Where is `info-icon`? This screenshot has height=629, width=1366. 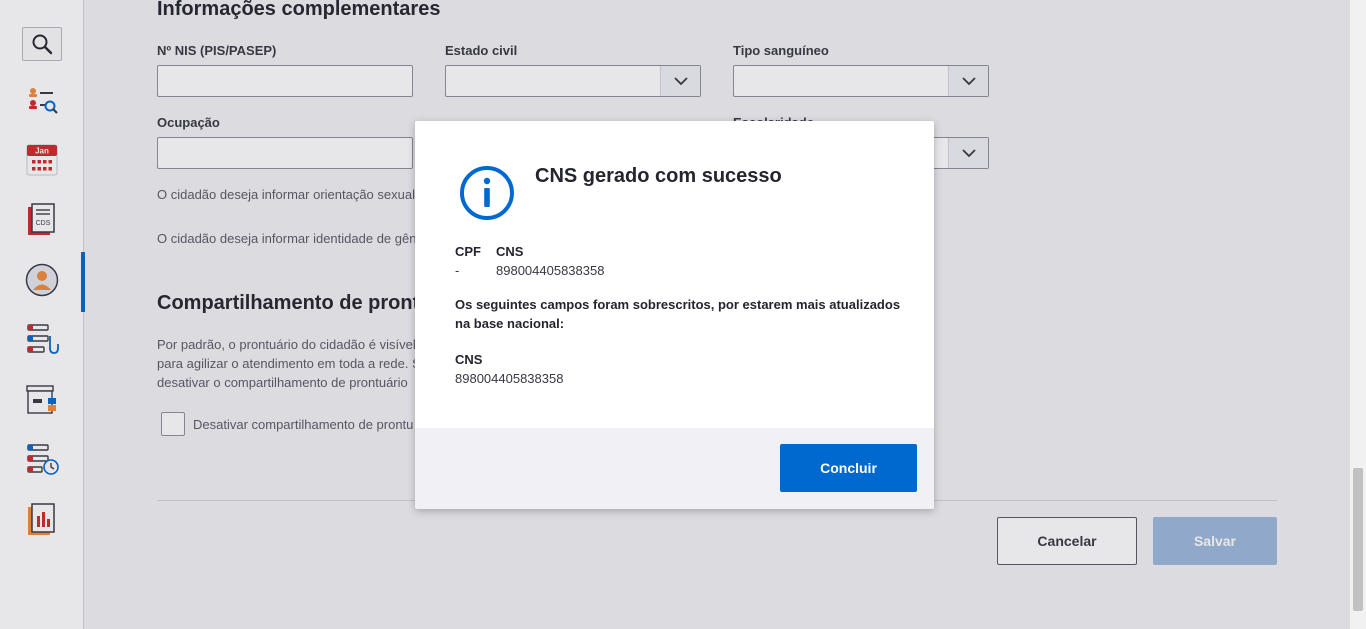 info-icon is located at coordinates (487, 193).